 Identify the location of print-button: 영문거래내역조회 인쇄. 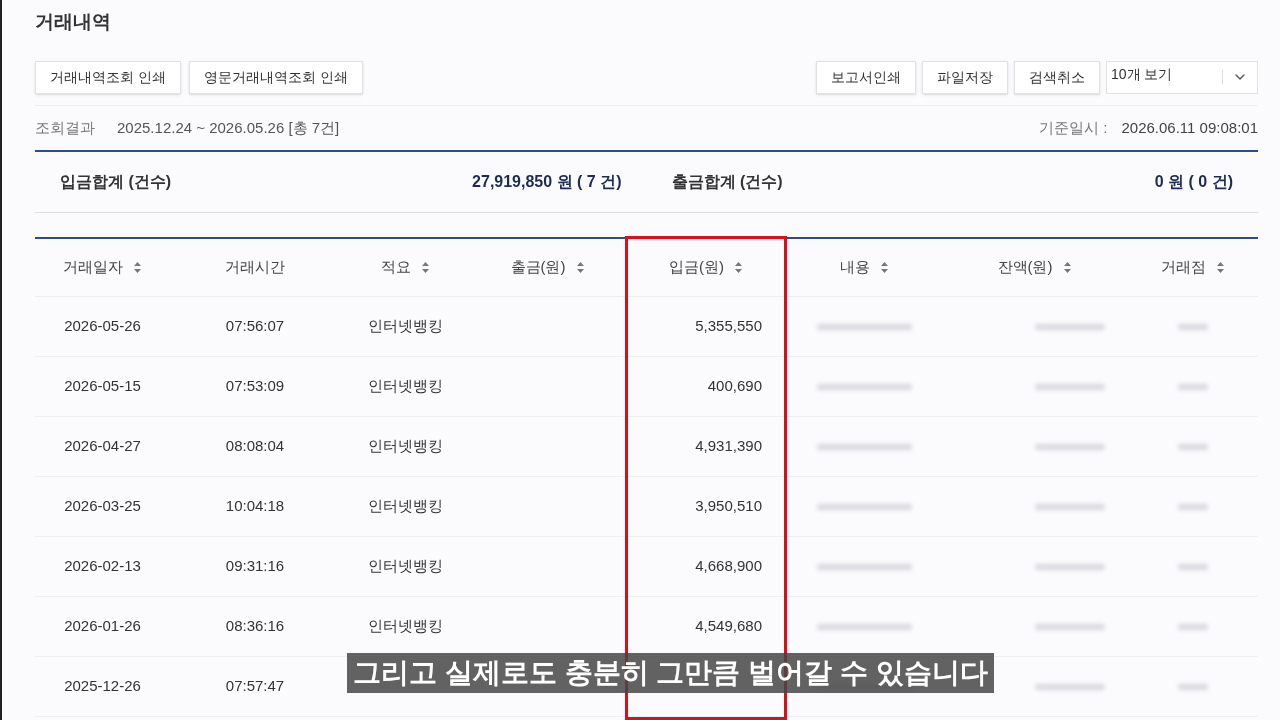
(275, 77).